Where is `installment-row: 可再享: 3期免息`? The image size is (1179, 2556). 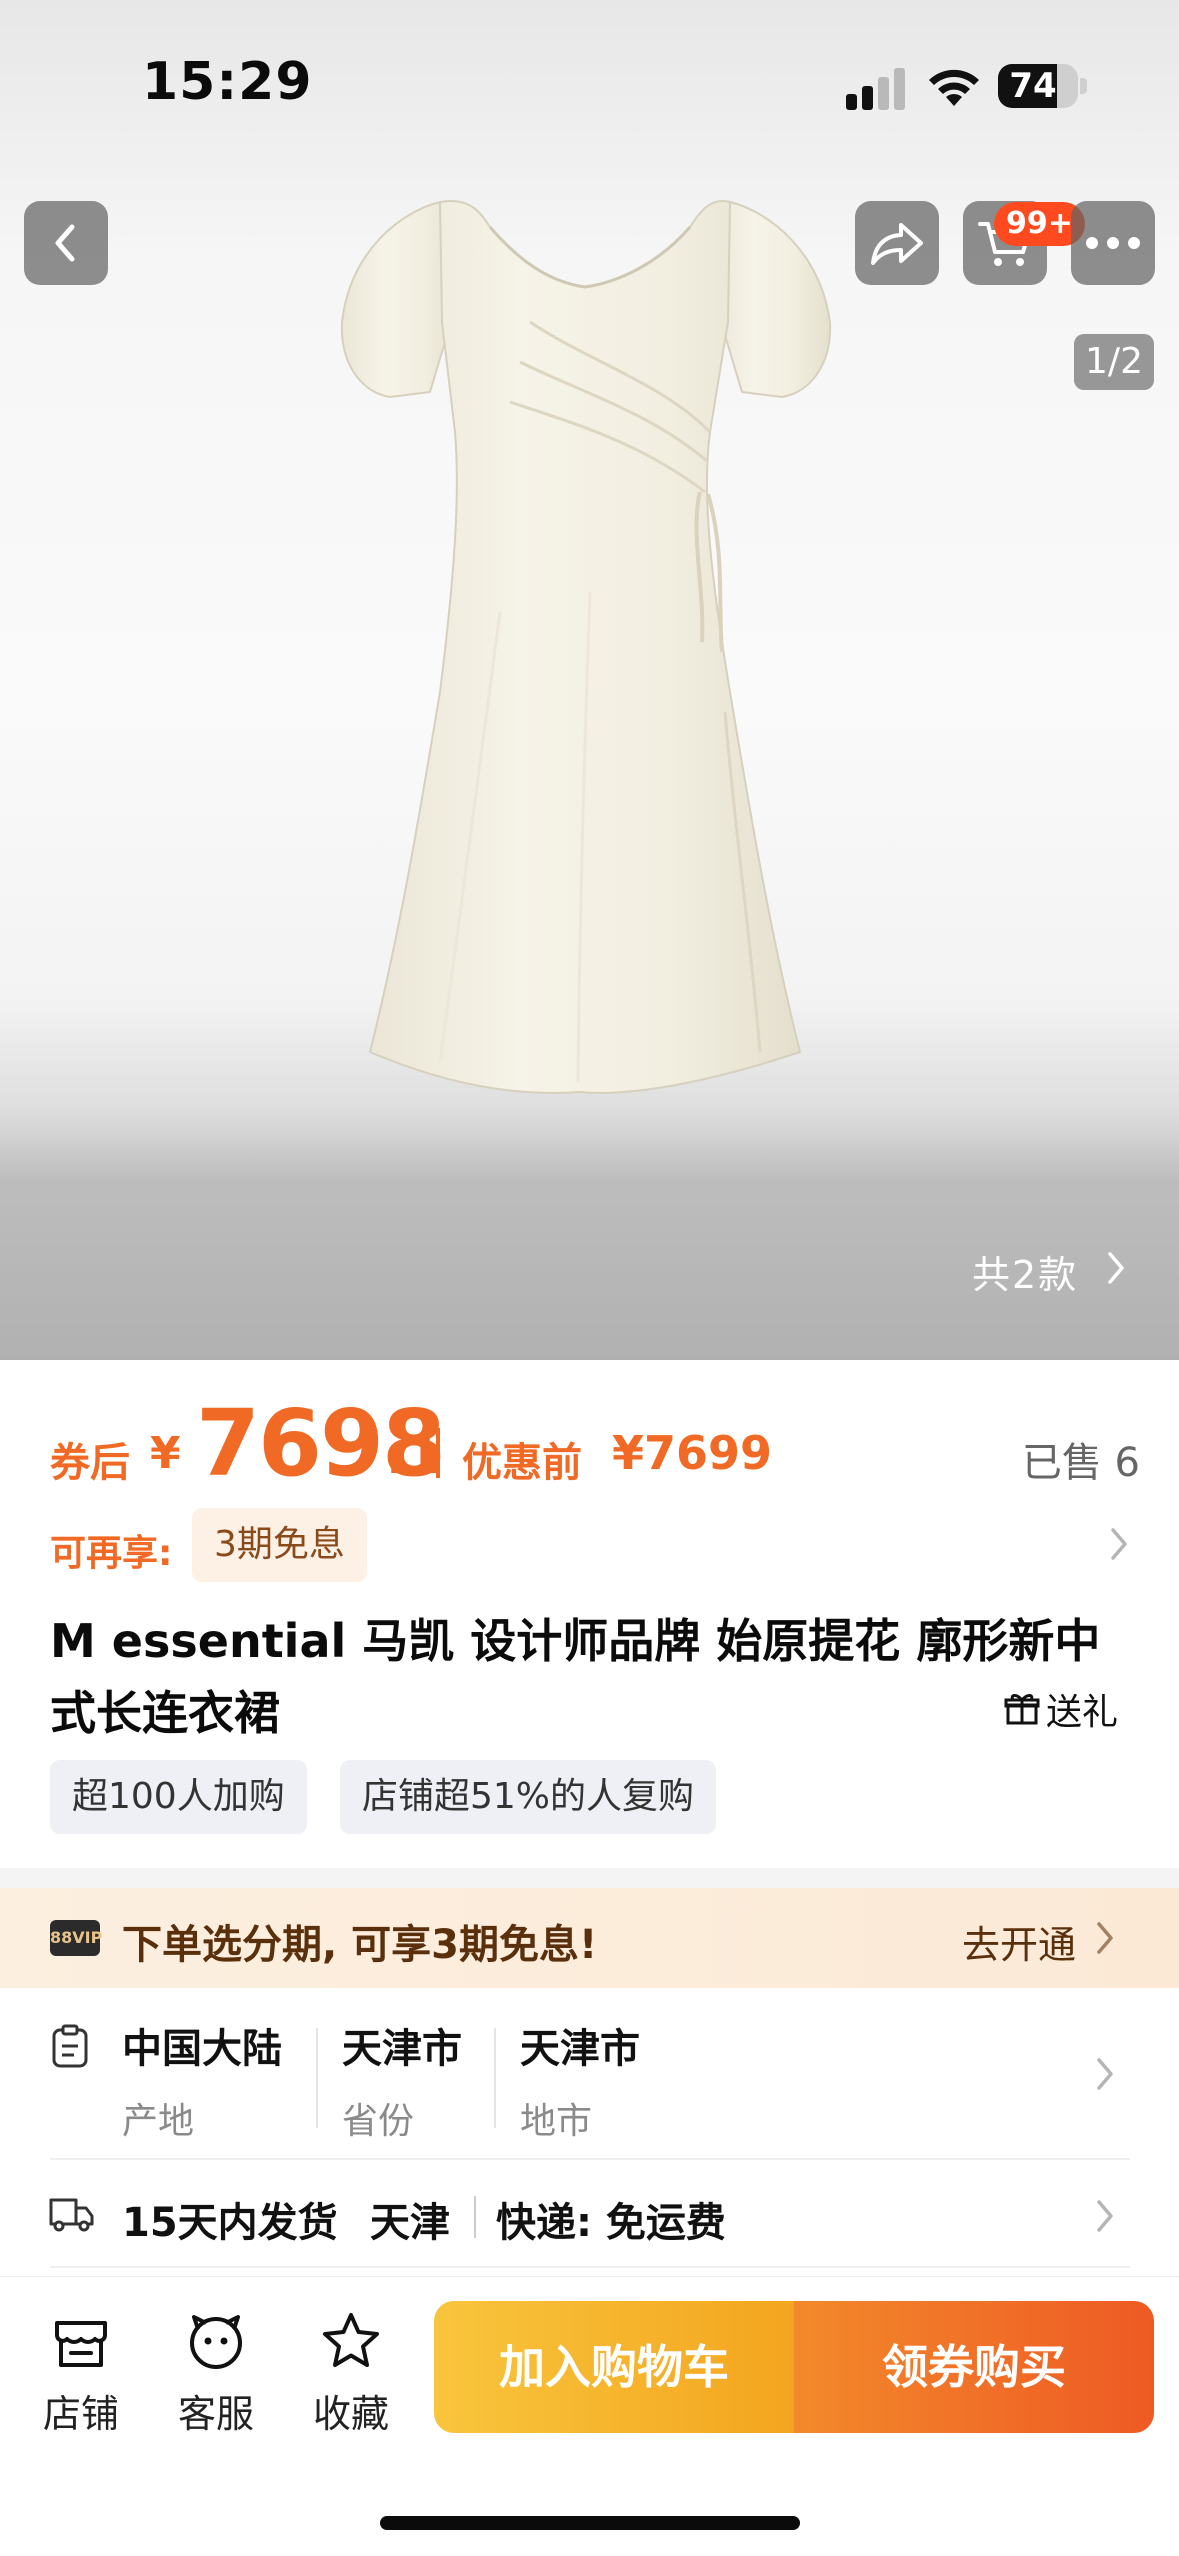
installment-row: 可再享: 3期免息 is located at coordinates (595, 1545).